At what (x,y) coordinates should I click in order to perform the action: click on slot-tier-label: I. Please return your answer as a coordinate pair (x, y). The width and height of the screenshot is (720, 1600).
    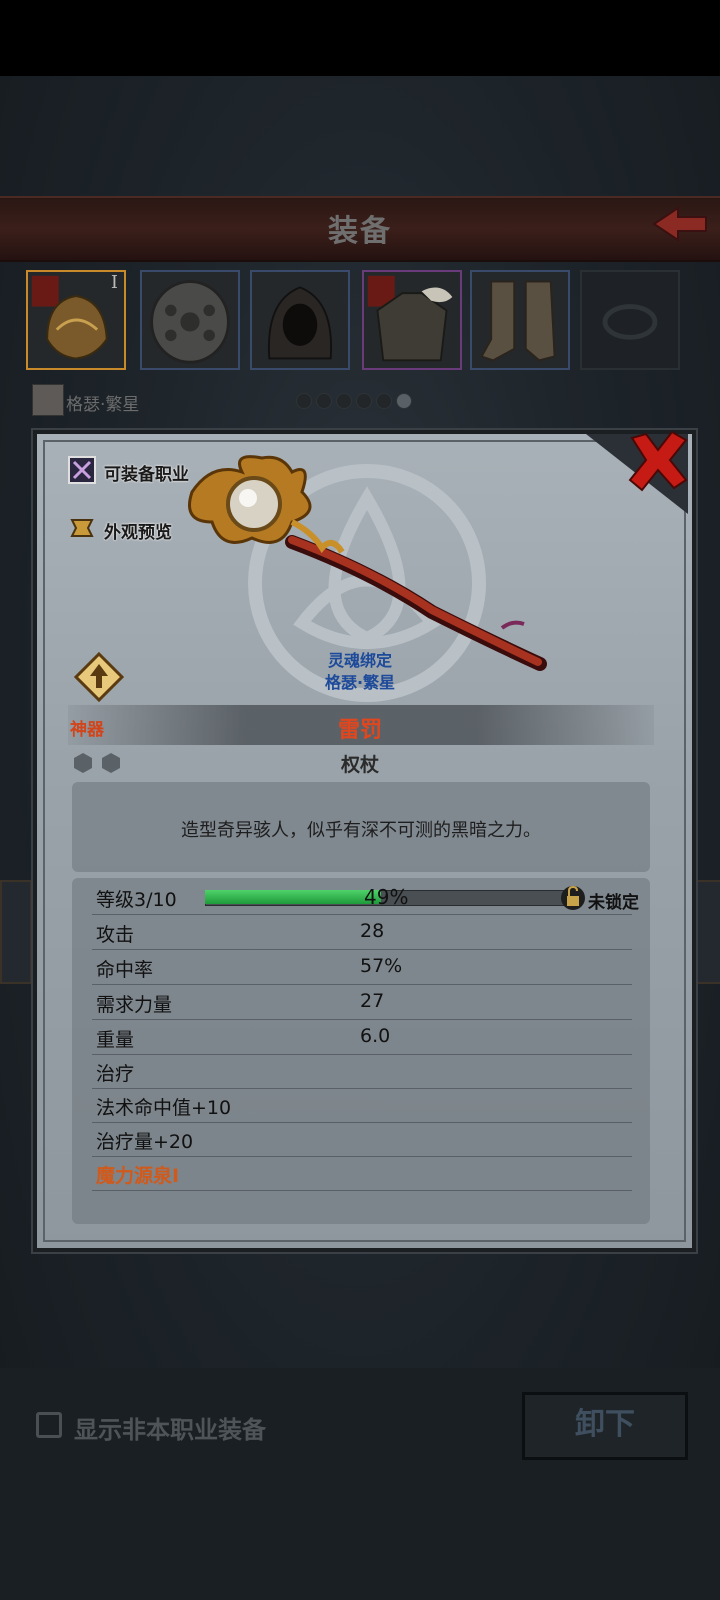
    Looking at the image, I should click on (114, 282).